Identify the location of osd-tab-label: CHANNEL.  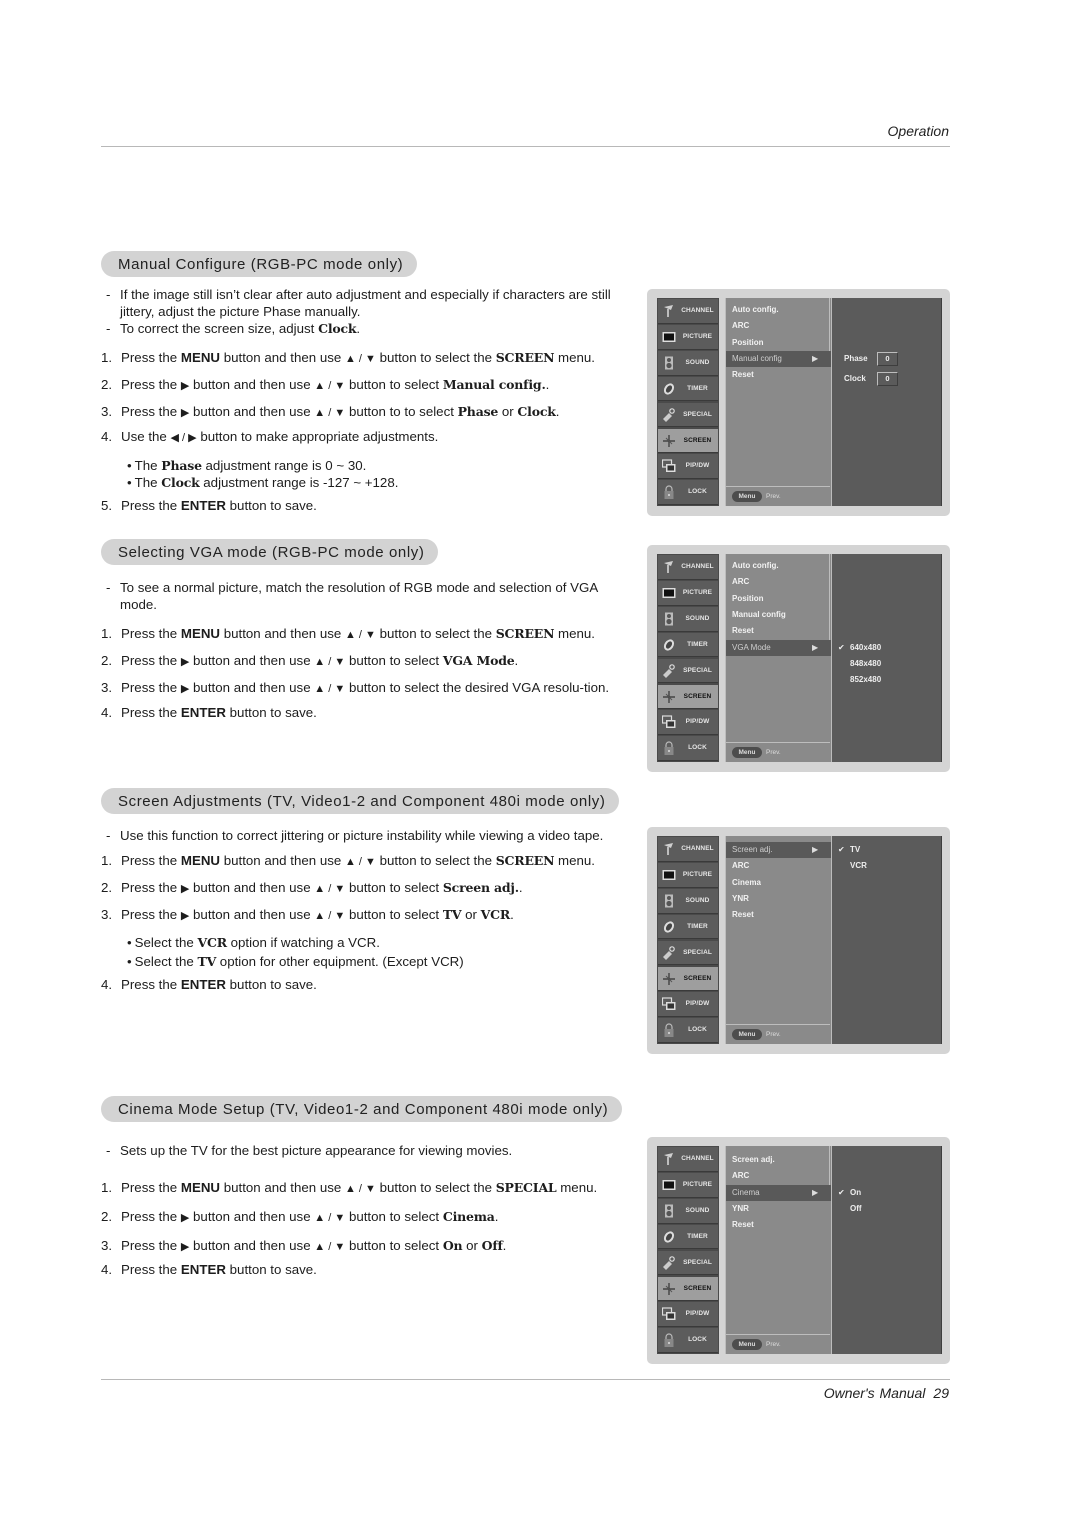
(697, 1158).